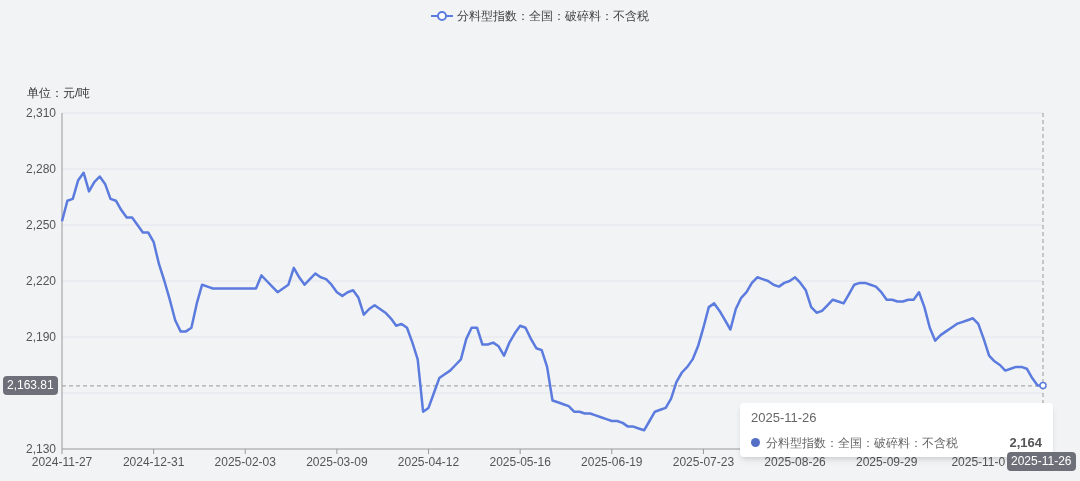 This screenshot has width=1080, height=481. I want to click on x-axis-label: 2025-07-23, so click(703, 462).